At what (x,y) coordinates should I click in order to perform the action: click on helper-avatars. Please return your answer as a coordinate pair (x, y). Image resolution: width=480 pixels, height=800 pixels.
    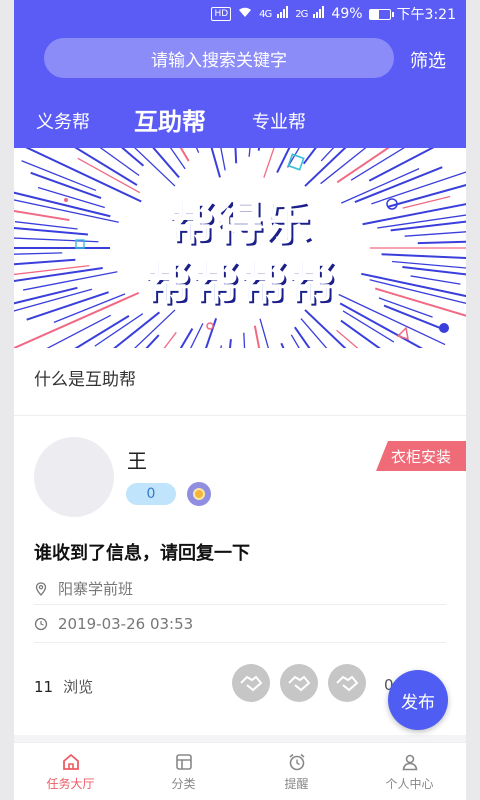
    Looking at the image, I should click on (299, 683).